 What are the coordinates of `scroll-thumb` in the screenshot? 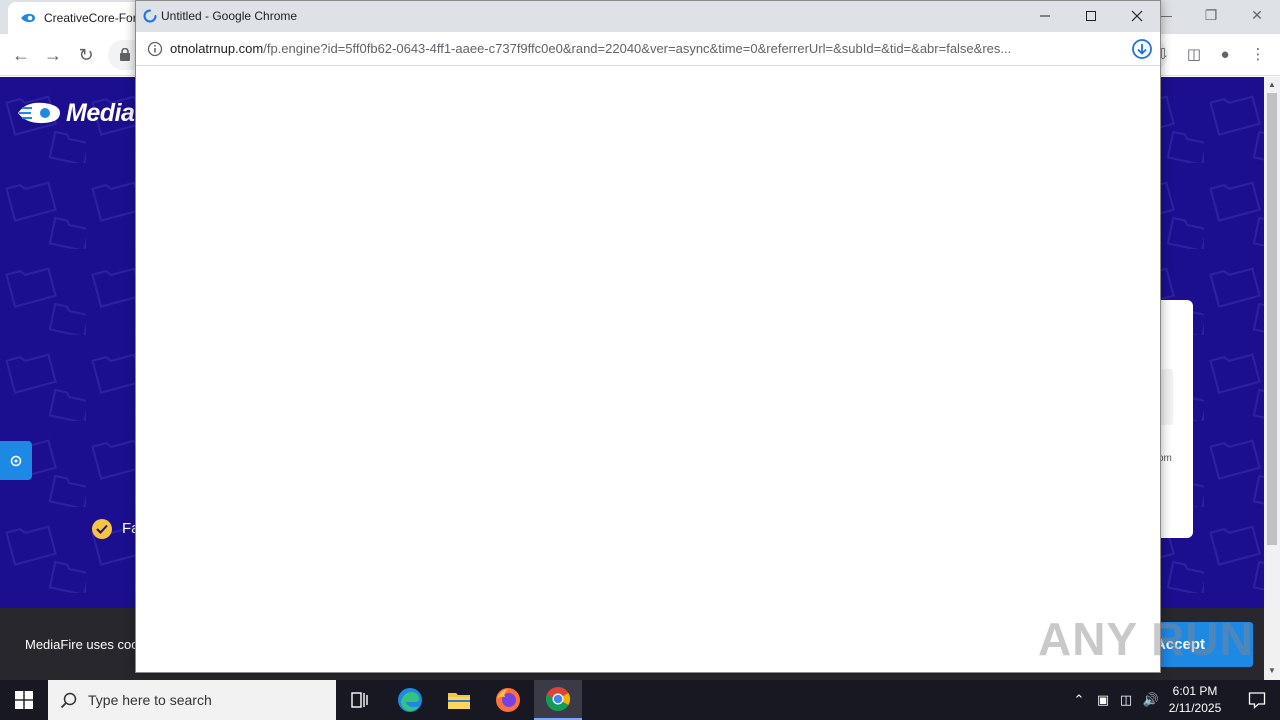 It's located at (1272, 319).